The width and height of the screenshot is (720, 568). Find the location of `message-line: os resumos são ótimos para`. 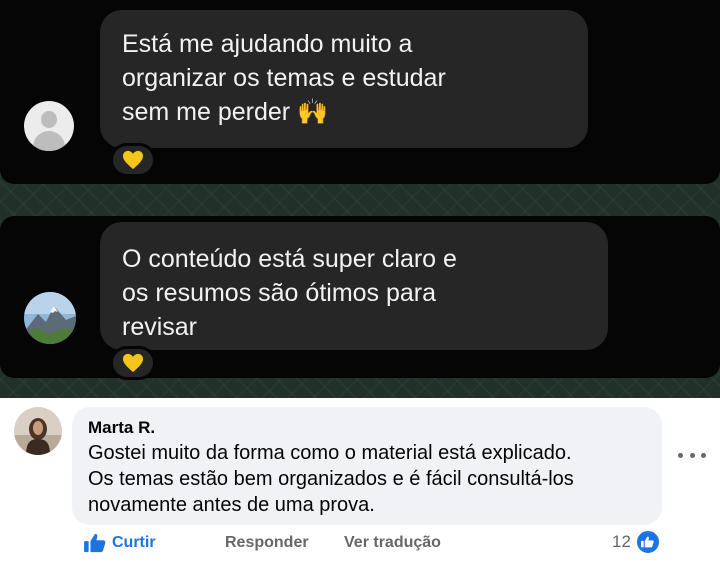

message-line: os resumos são ótimos para is located at coordinates (279, 293).